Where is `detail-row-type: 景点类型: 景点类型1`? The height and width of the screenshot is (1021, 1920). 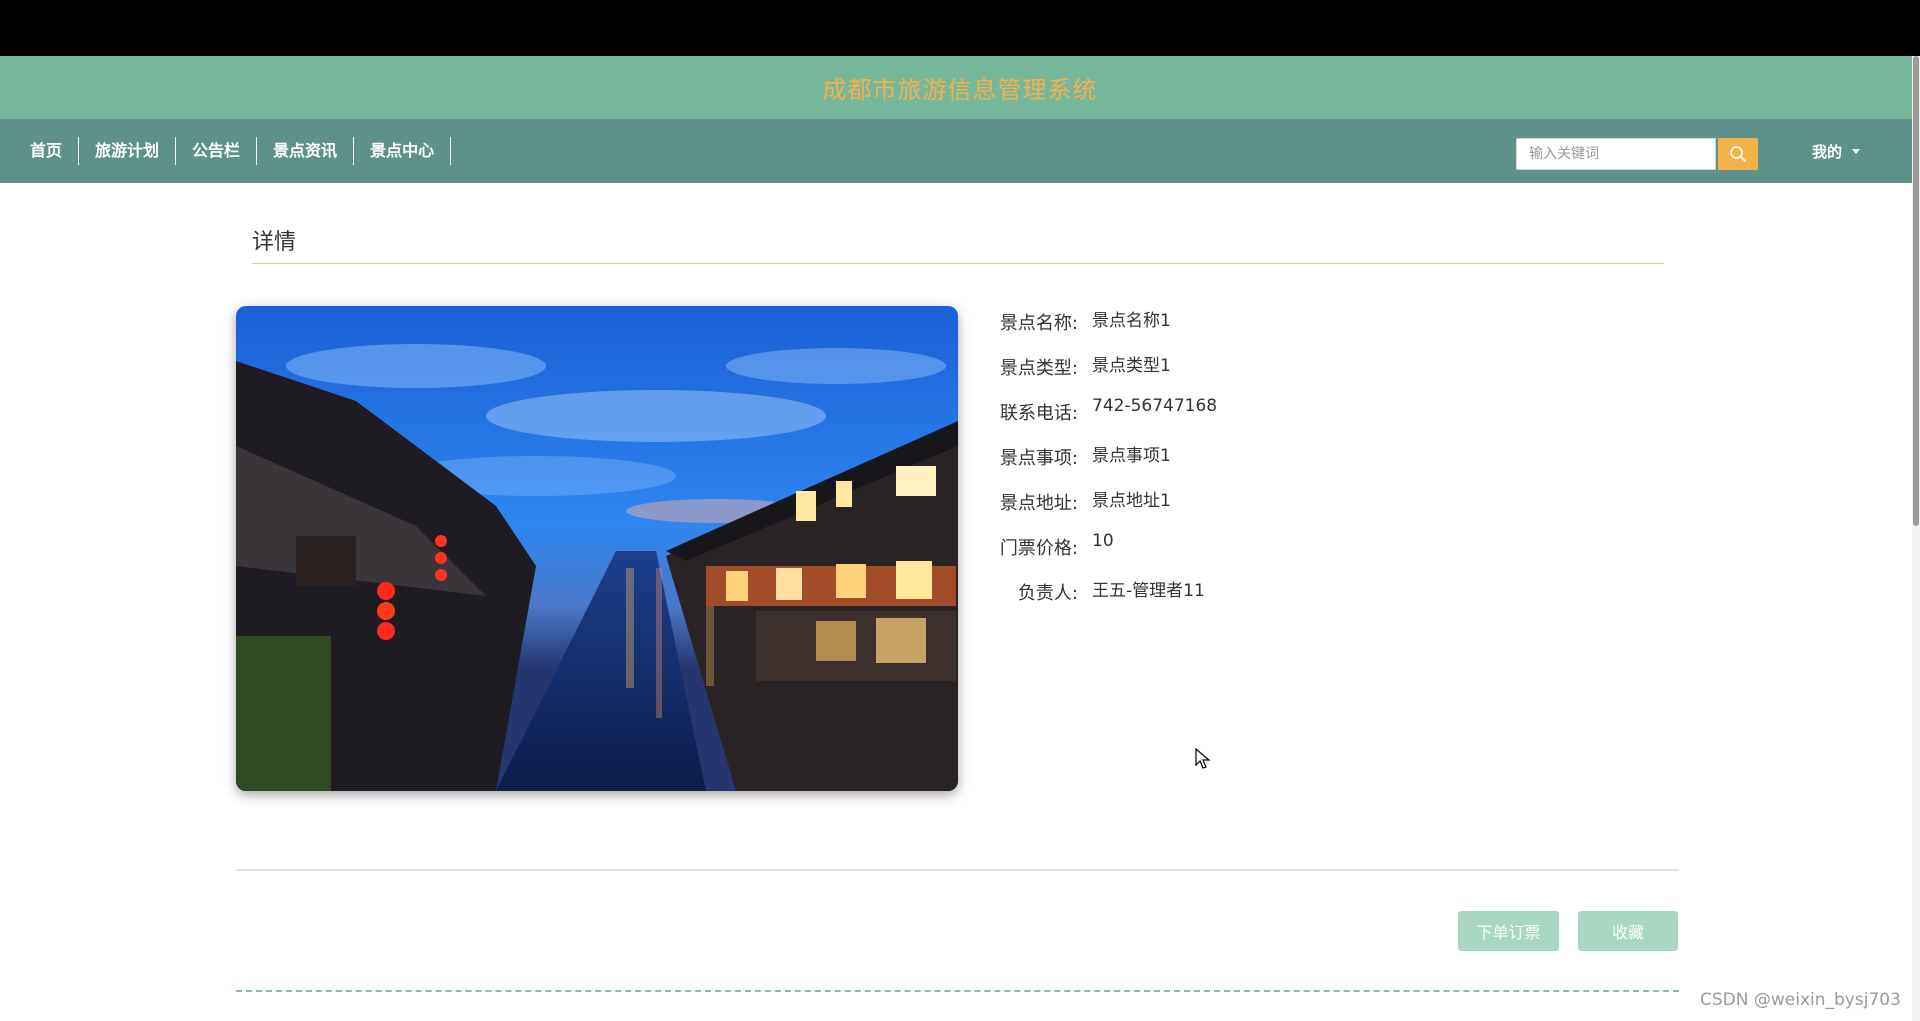 detail-row-type: 景点类型: 景点类型1 is located at coordinates (1098, 370).